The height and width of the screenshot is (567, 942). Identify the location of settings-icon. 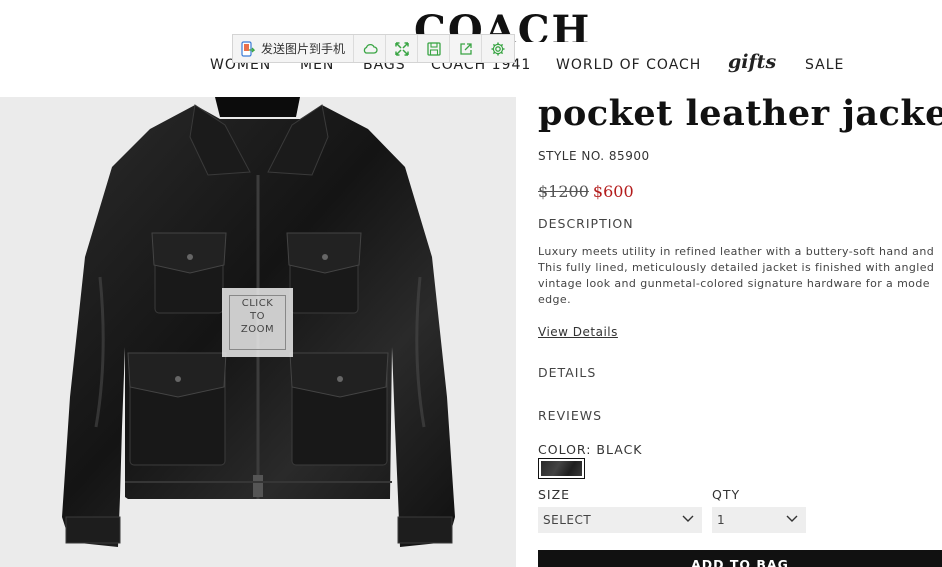
(498, 48).